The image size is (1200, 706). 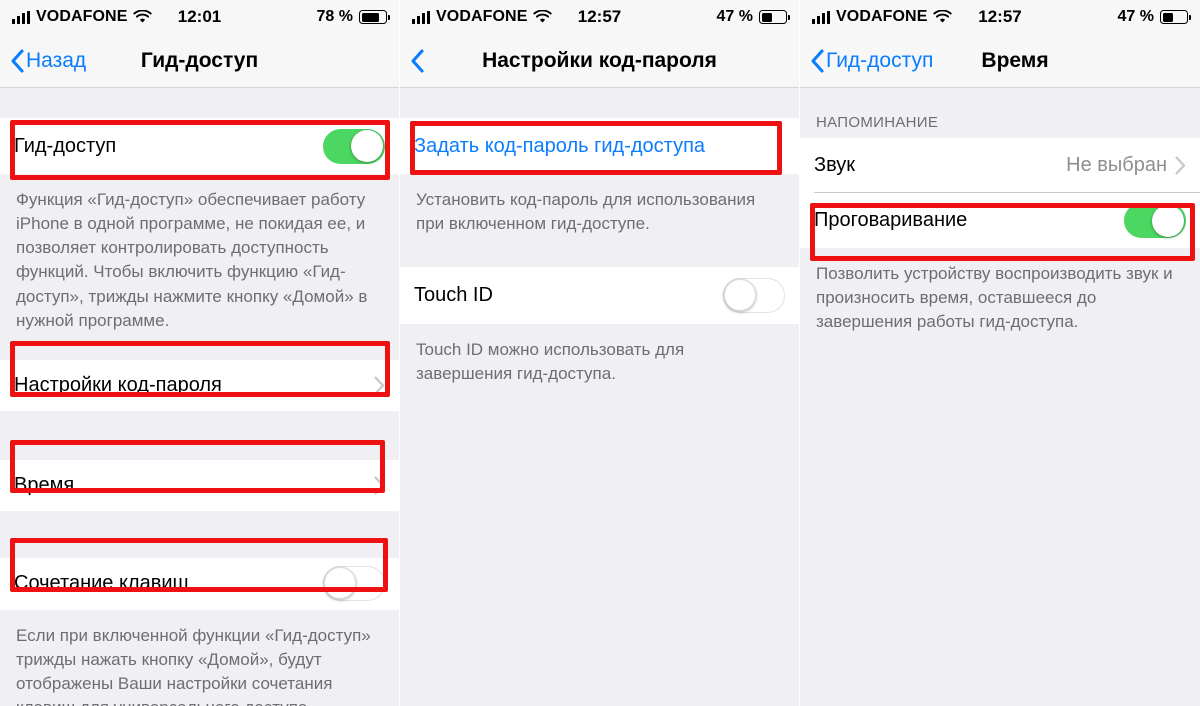 I want to click on row-passcode-settings-label: Настройки код-пароля, so click(x=118, y=384).